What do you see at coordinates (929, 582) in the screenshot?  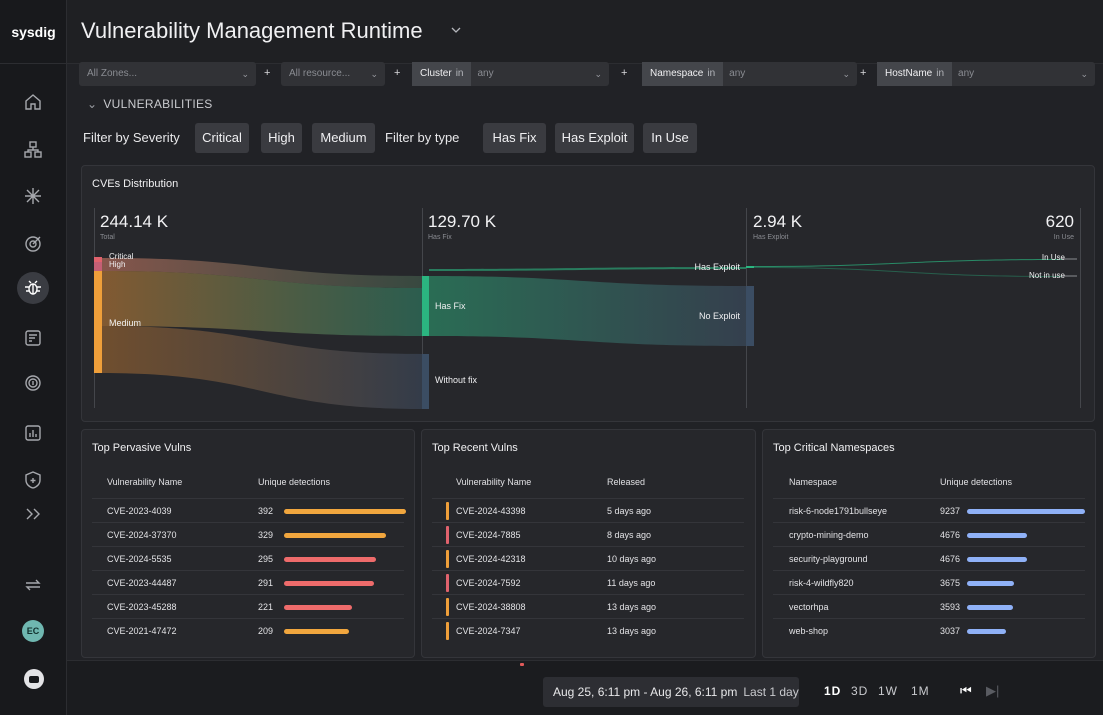 I see `table-row: risk-4-wildfly820 3675` at bounding box center [929, 582].